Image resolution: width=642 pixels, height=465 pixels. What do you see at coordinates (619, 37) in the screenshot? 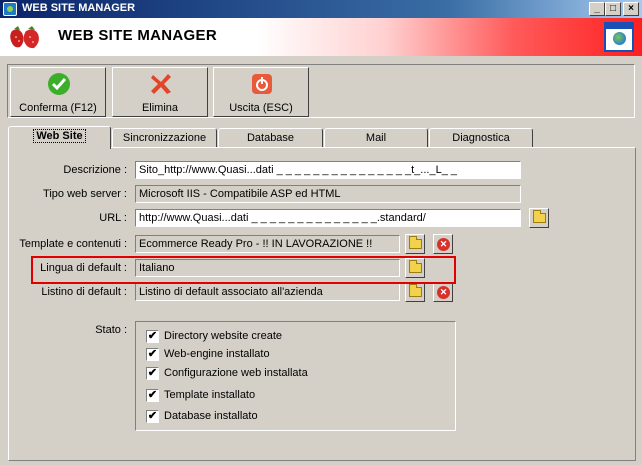
I see `globe-window-icon` at bounding box center [619, 37].